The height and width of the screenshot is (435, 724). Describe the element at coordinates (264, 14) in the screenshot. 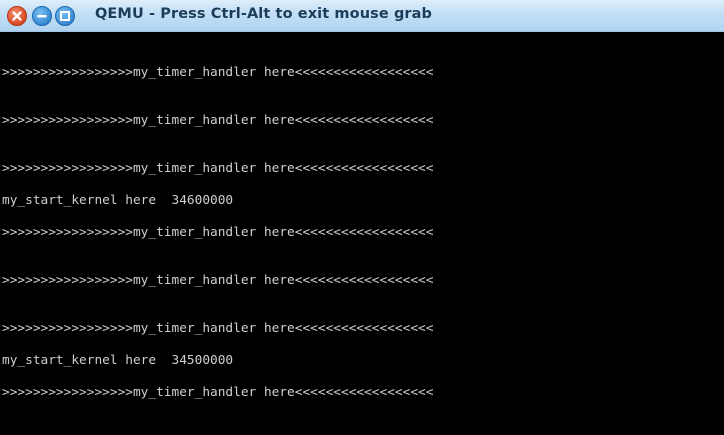

I see `window-title: QEMU - Press Ctrl-Alt to exit mouse grab` at that location.